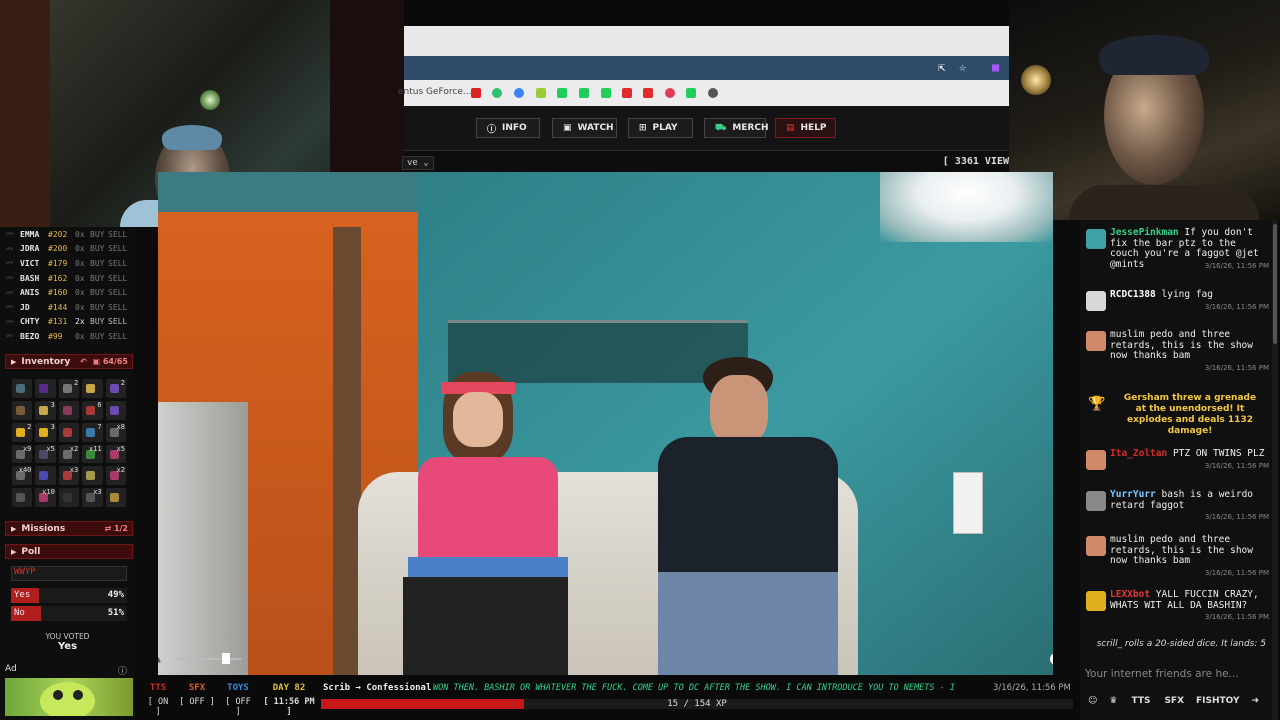  Describe the element at coordinates (69, 528) in the screenshot. I see `missions-header: ▶ Missions ⇄ 1/2` at that location.